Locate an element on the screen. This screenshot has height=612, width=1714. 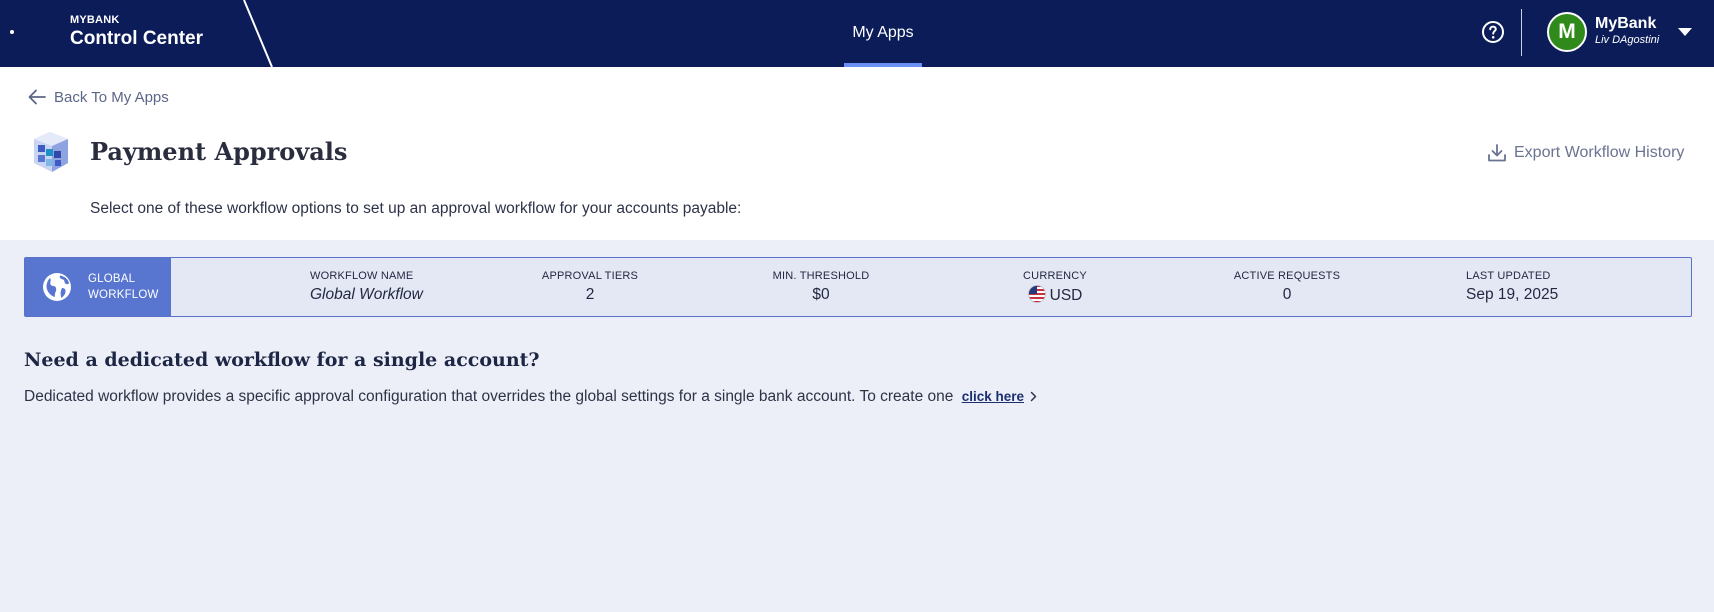
approval-tiers-value: 2 is located at coordinates (590, 294).